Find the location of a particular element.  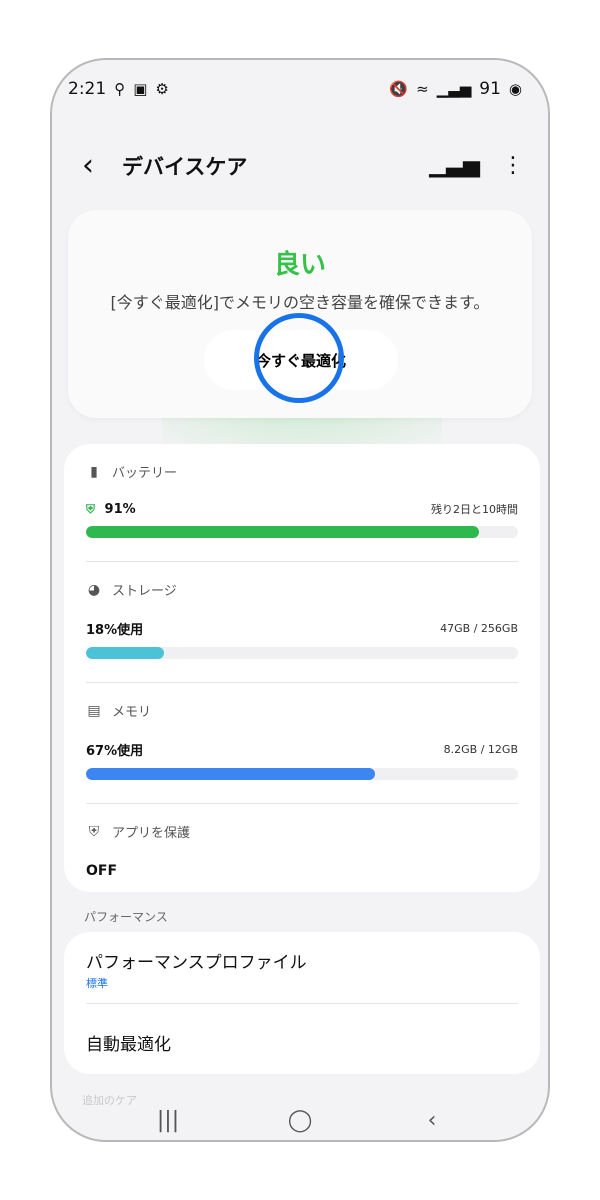

shield-icon: ⛨ is located at coordinates (94, 831).